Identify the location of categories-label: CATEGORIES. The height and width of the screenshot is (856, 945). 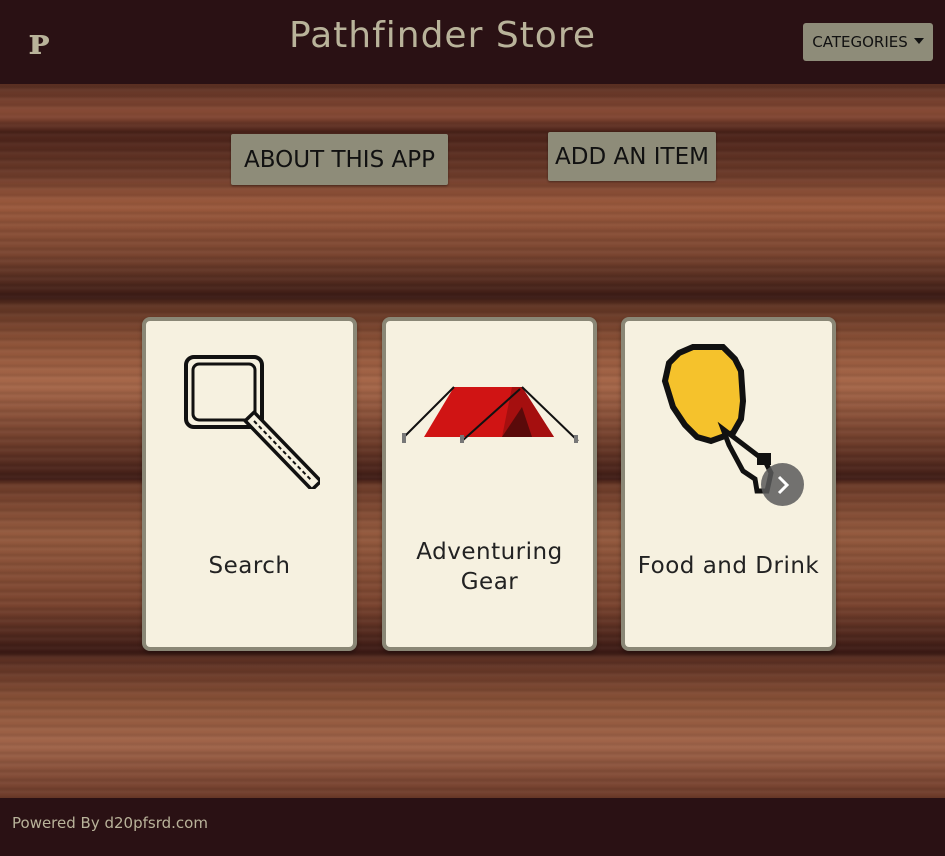
(860, 42).